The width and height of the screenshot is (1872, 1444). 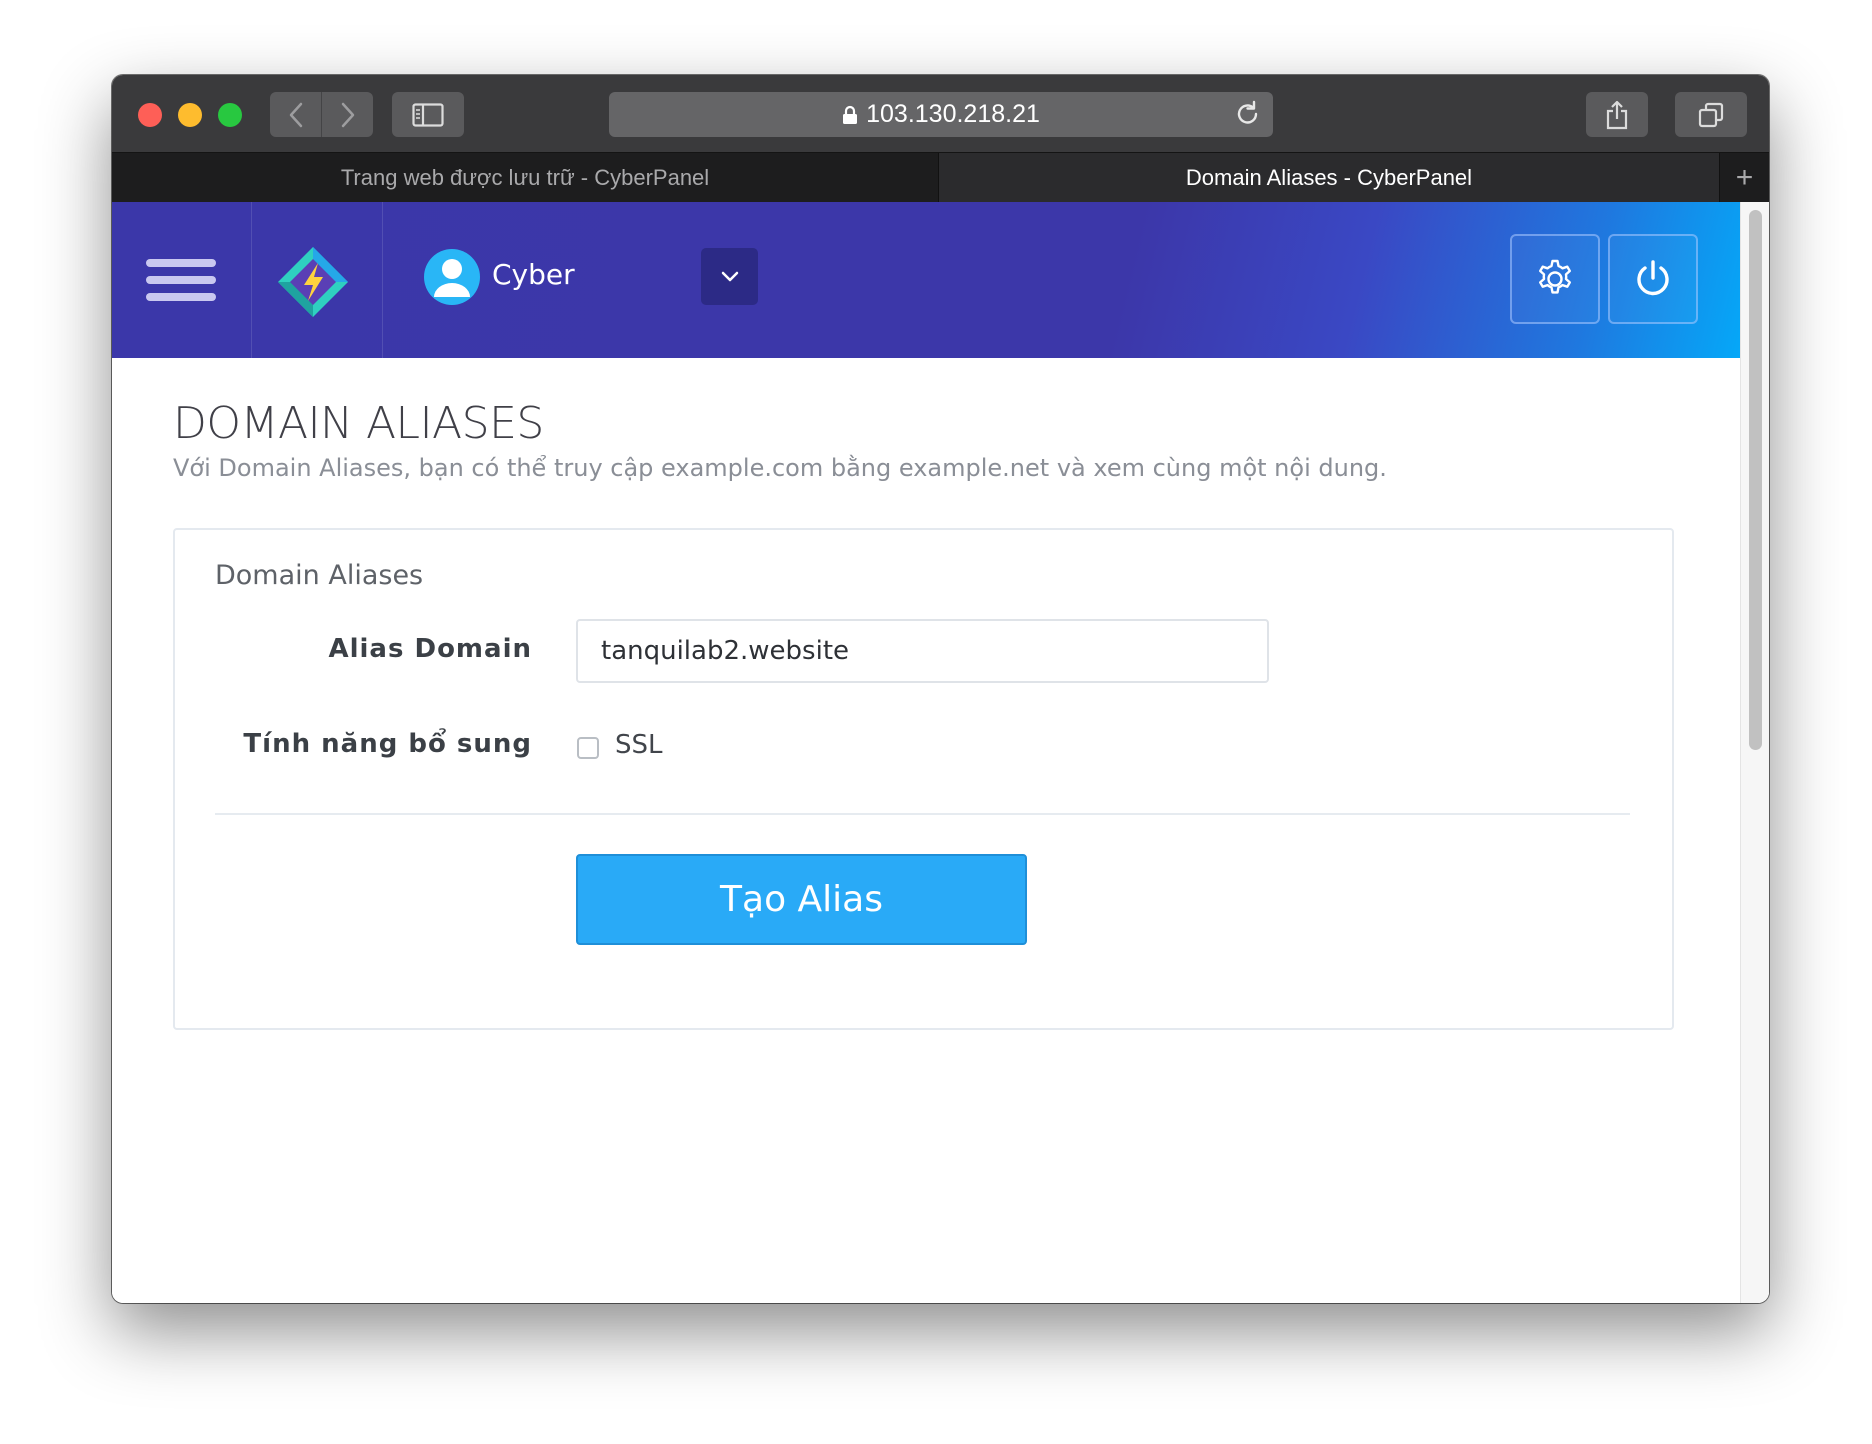 What do you see at coordinates (588, 748) in the screenshot?
I see `ssl-checkbox` at bounding box center [588, 748].